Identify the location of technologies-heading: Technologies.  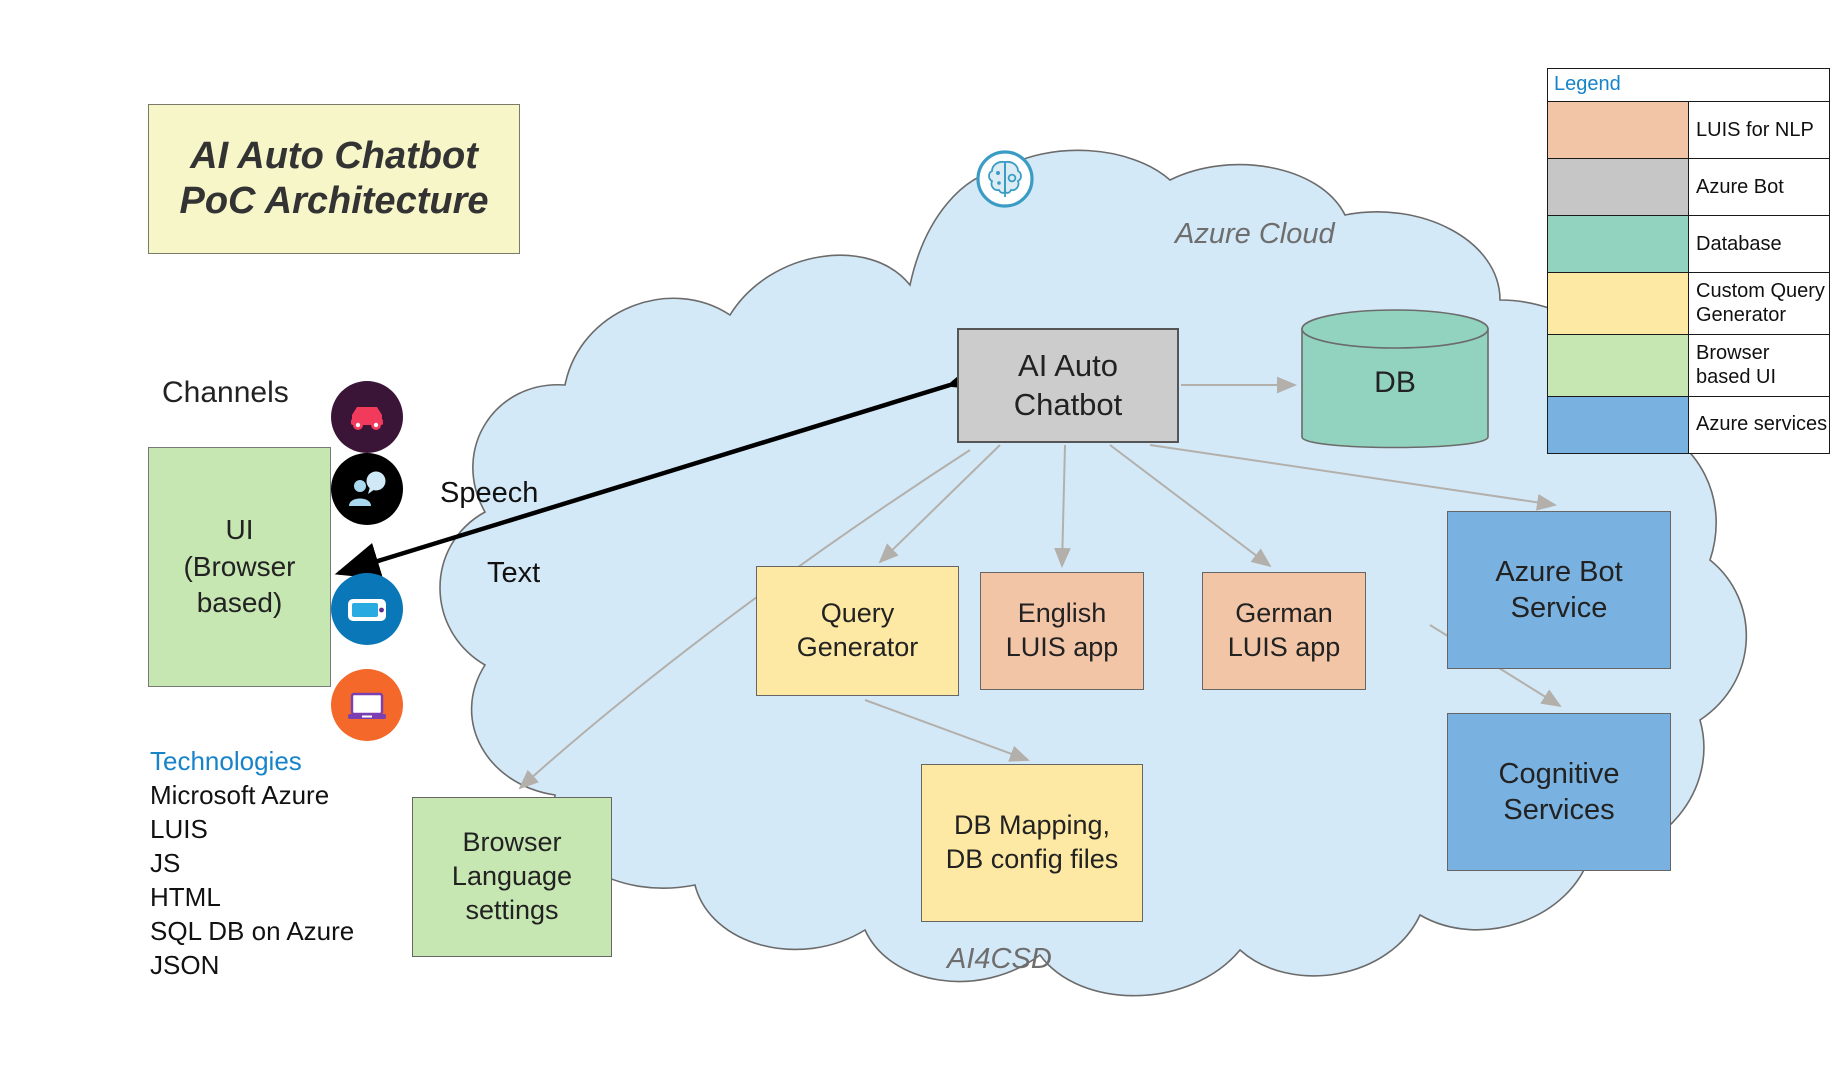
(226, 761).